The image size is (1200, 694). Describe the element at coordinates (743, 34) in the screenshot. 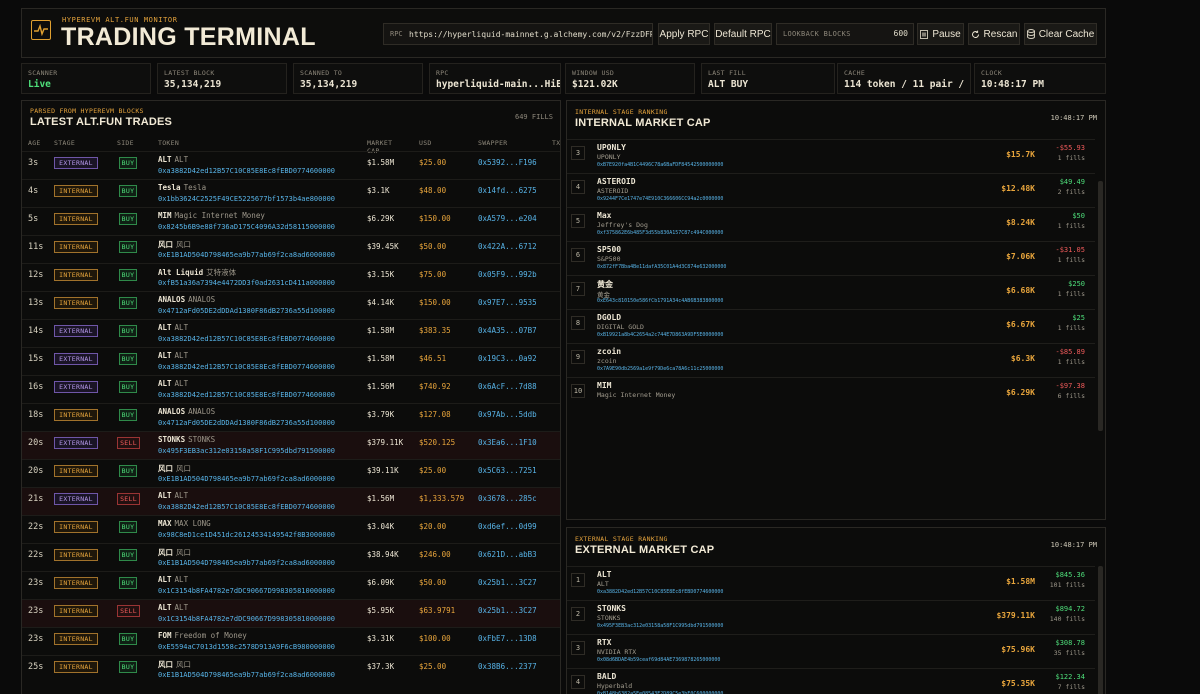

I see `default-rpc-button: Default RPC` at that location.